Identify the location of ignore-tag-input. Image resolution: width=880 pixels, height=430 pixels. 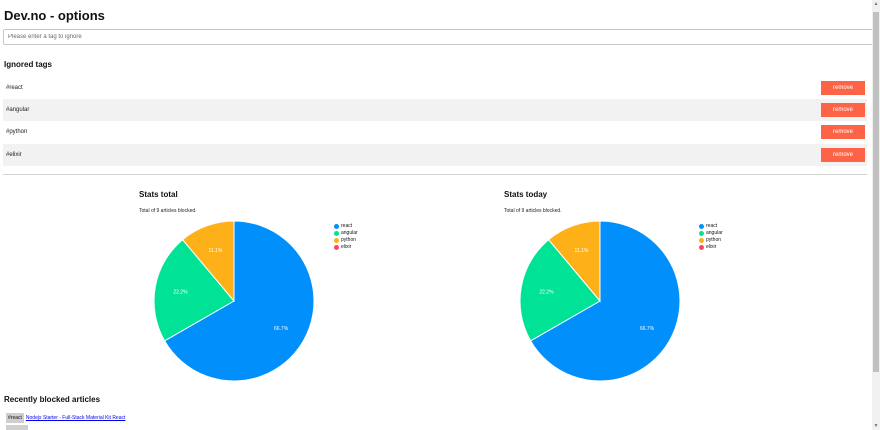
(439, 37).